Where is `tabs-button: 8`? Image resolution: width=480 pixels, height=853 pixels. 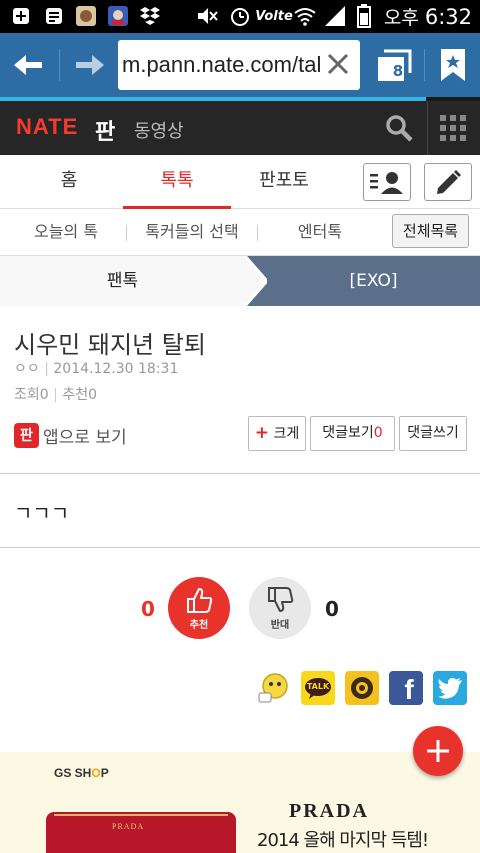
tabs-button: 8 is located at coordinates (394, 65).